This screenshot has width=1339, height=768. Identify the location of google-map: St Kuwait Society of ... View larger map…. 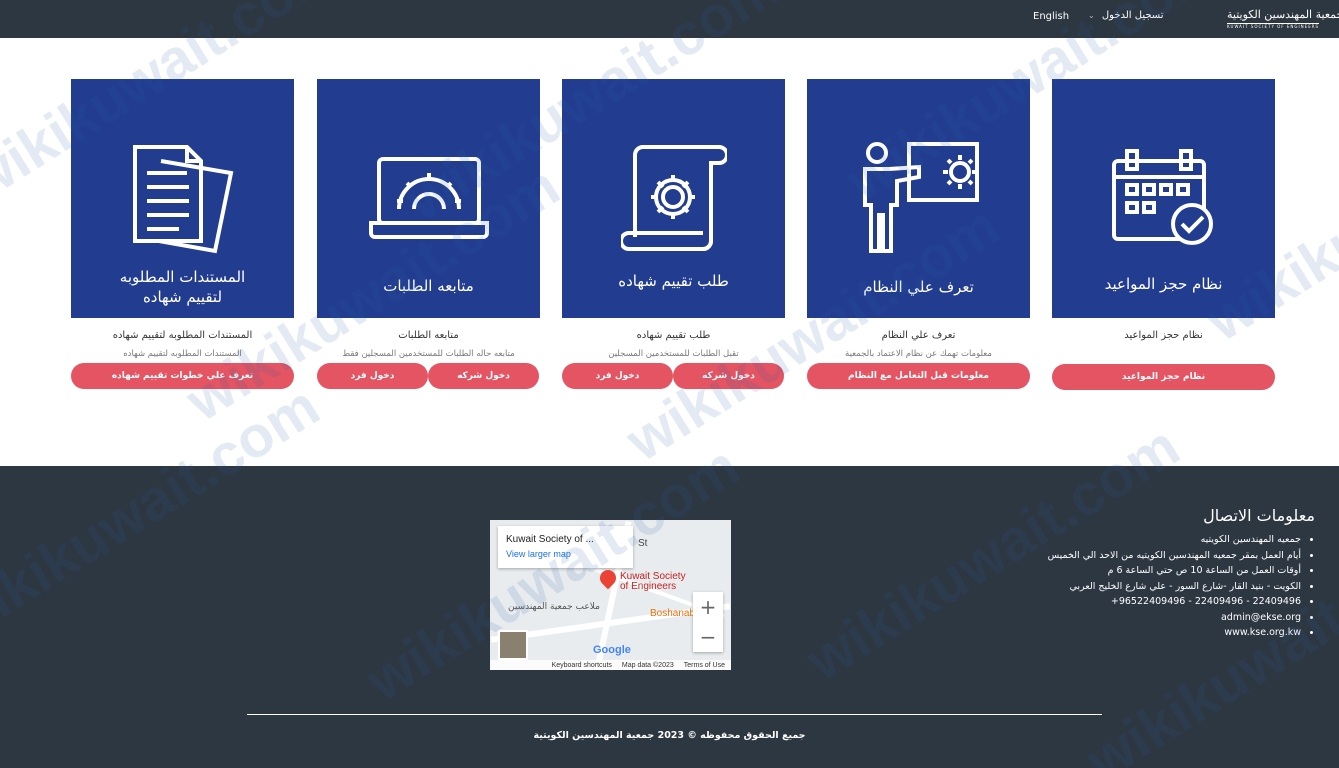
(610, 595).